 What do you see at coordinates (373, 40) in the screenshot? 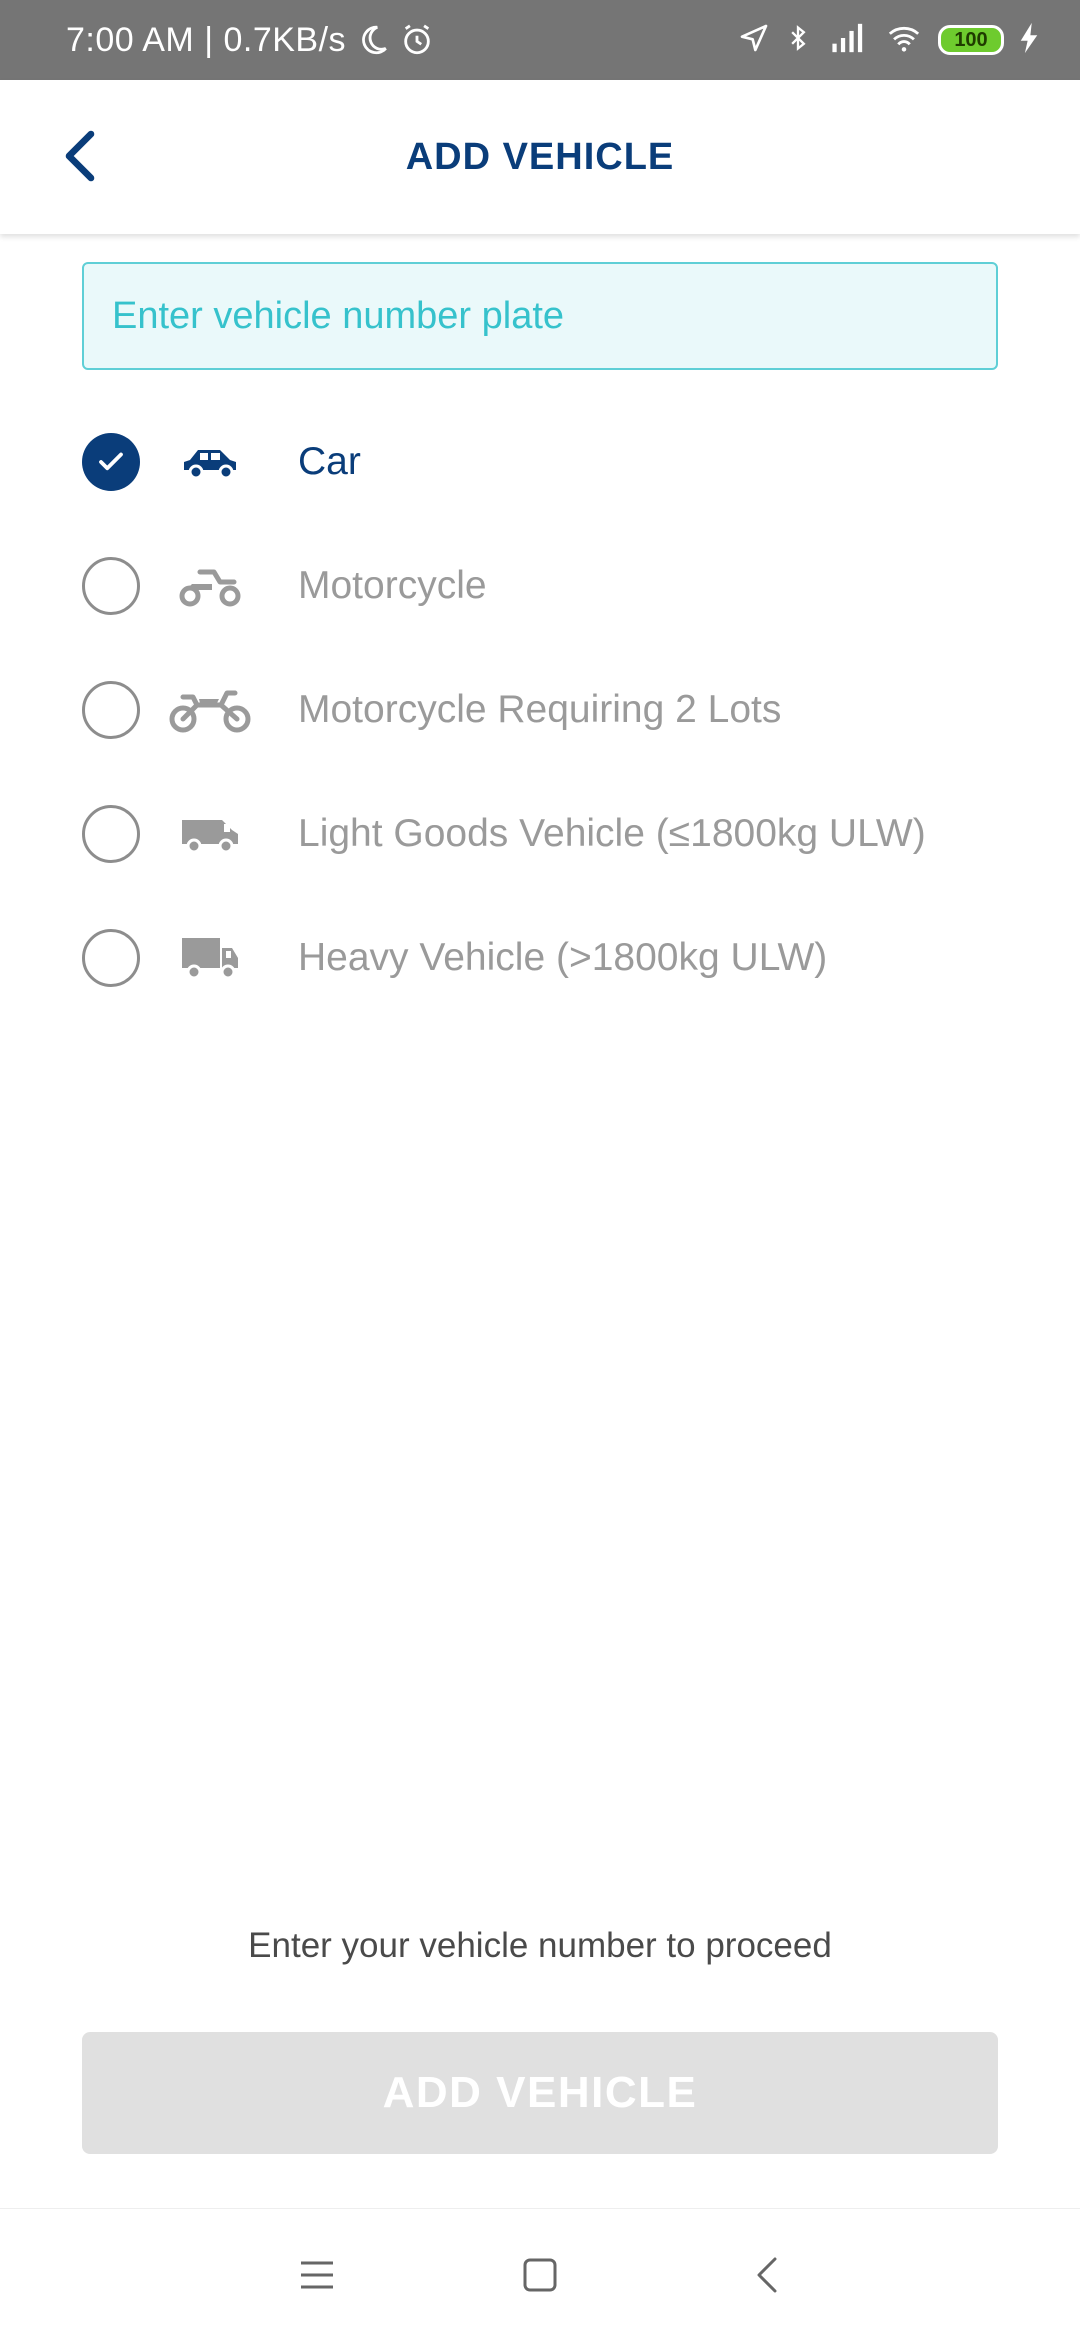
I see `moon-icon` at bounding box center [373, 40].